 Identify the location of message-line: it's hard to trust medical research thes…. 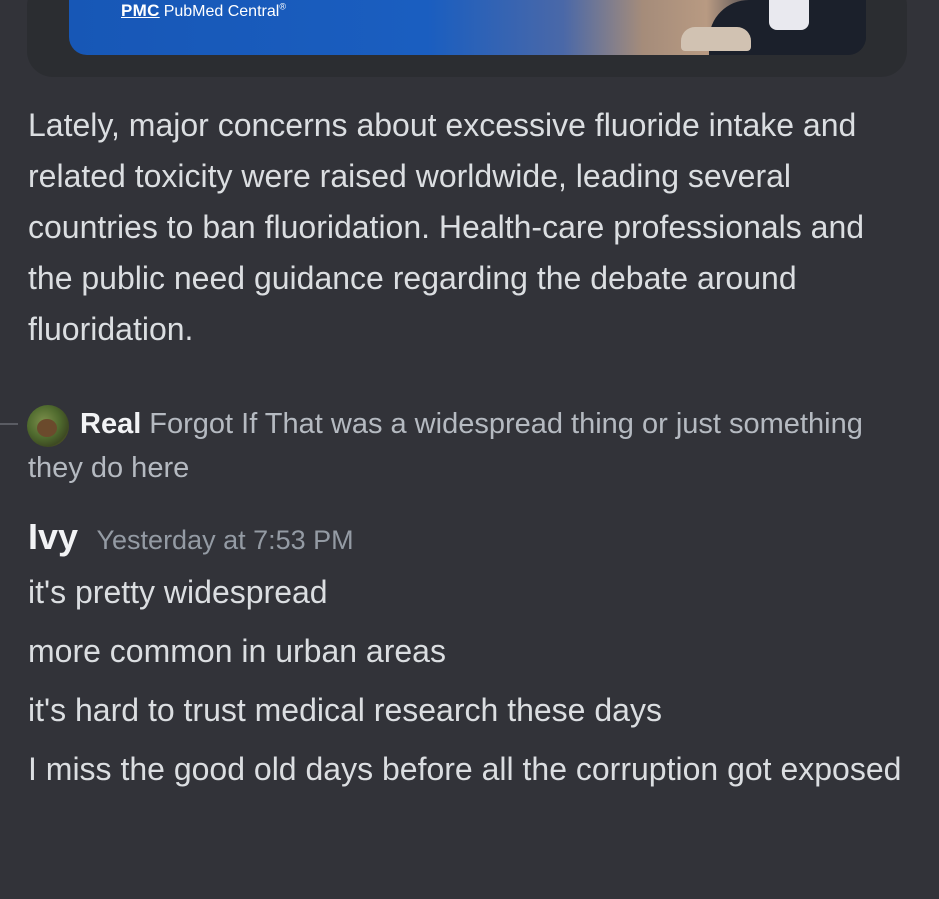
(345, 710).